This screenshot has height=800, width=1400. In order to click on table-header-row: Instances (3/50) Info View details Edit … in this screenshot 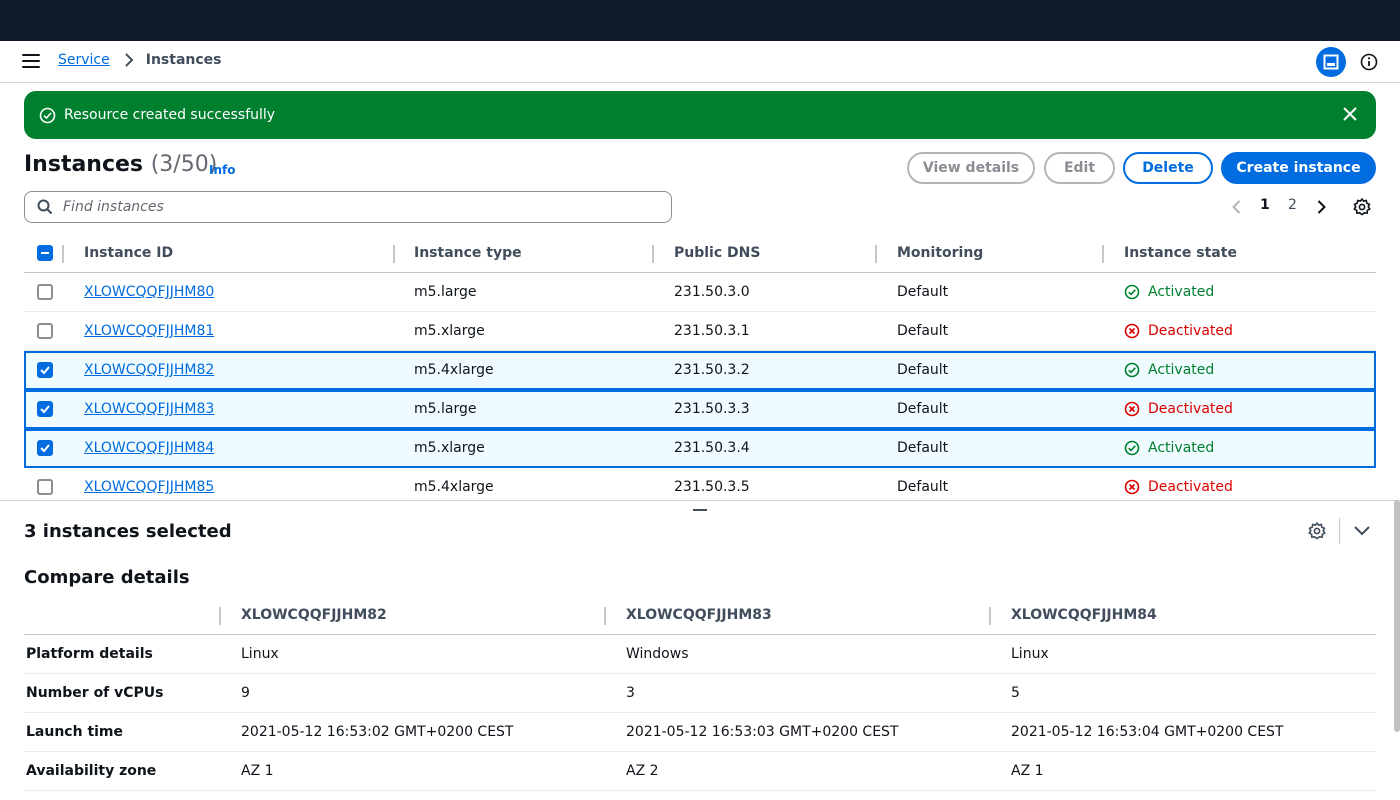, I will do `click(700, 168)`.